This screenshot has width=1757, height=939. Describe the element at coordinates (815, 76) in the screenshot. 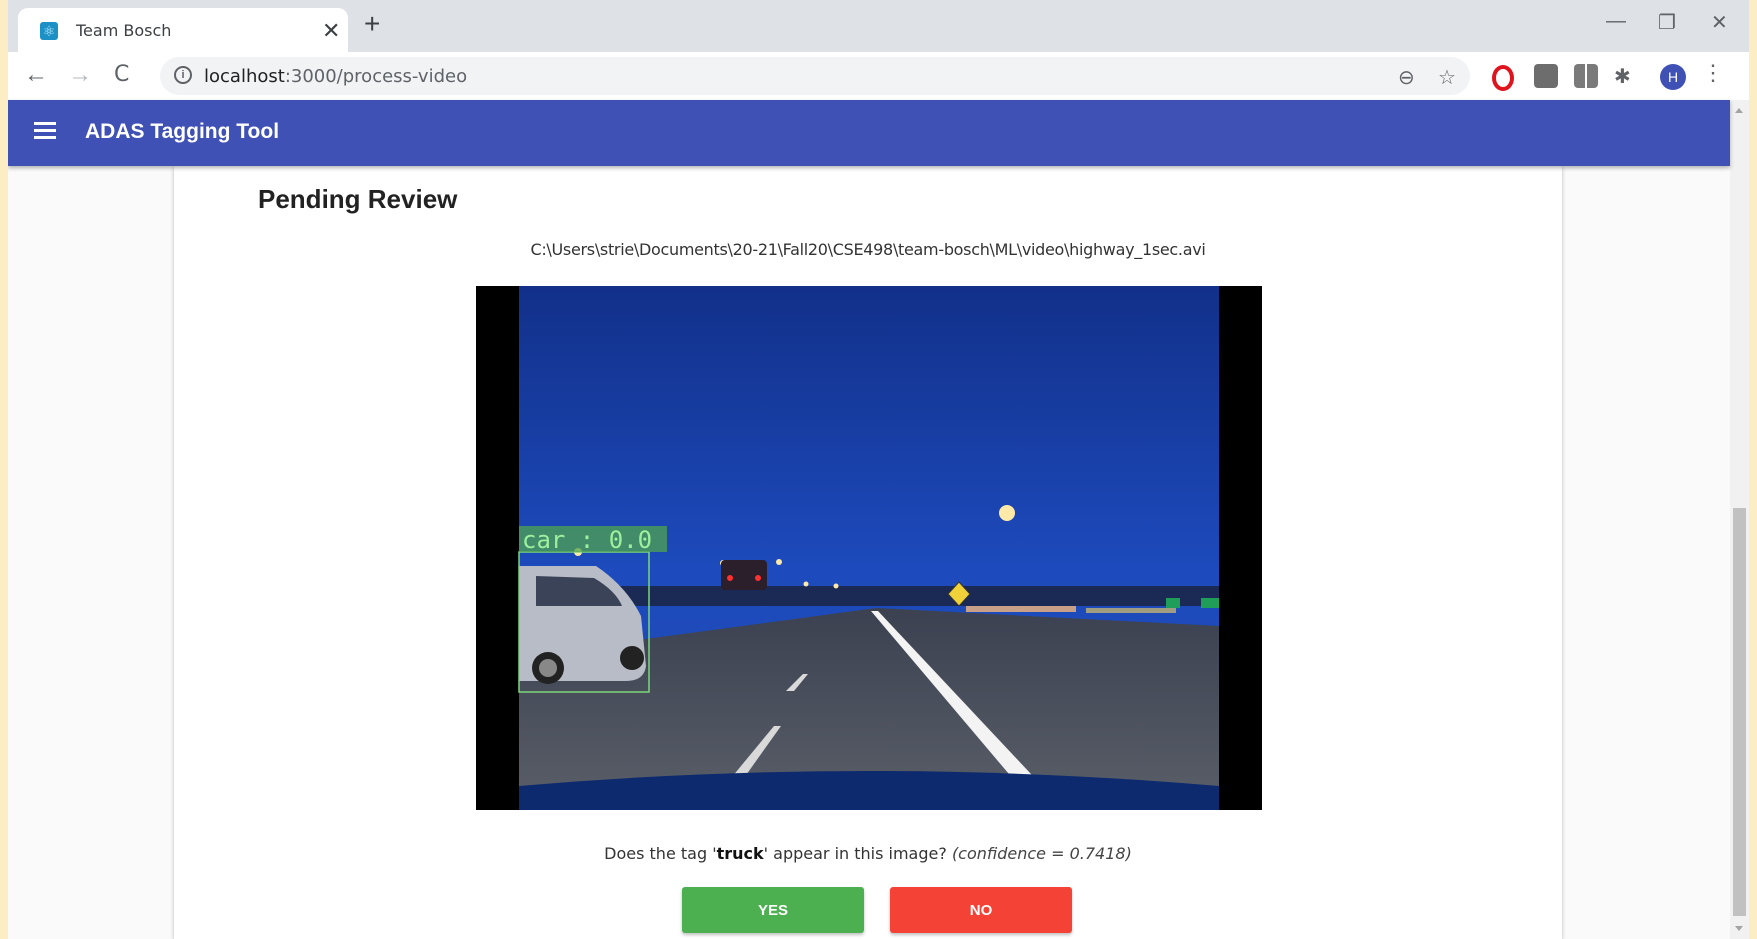

I see `address-bar: i localhost:3000/process-video ⊖ ☆` at that location.